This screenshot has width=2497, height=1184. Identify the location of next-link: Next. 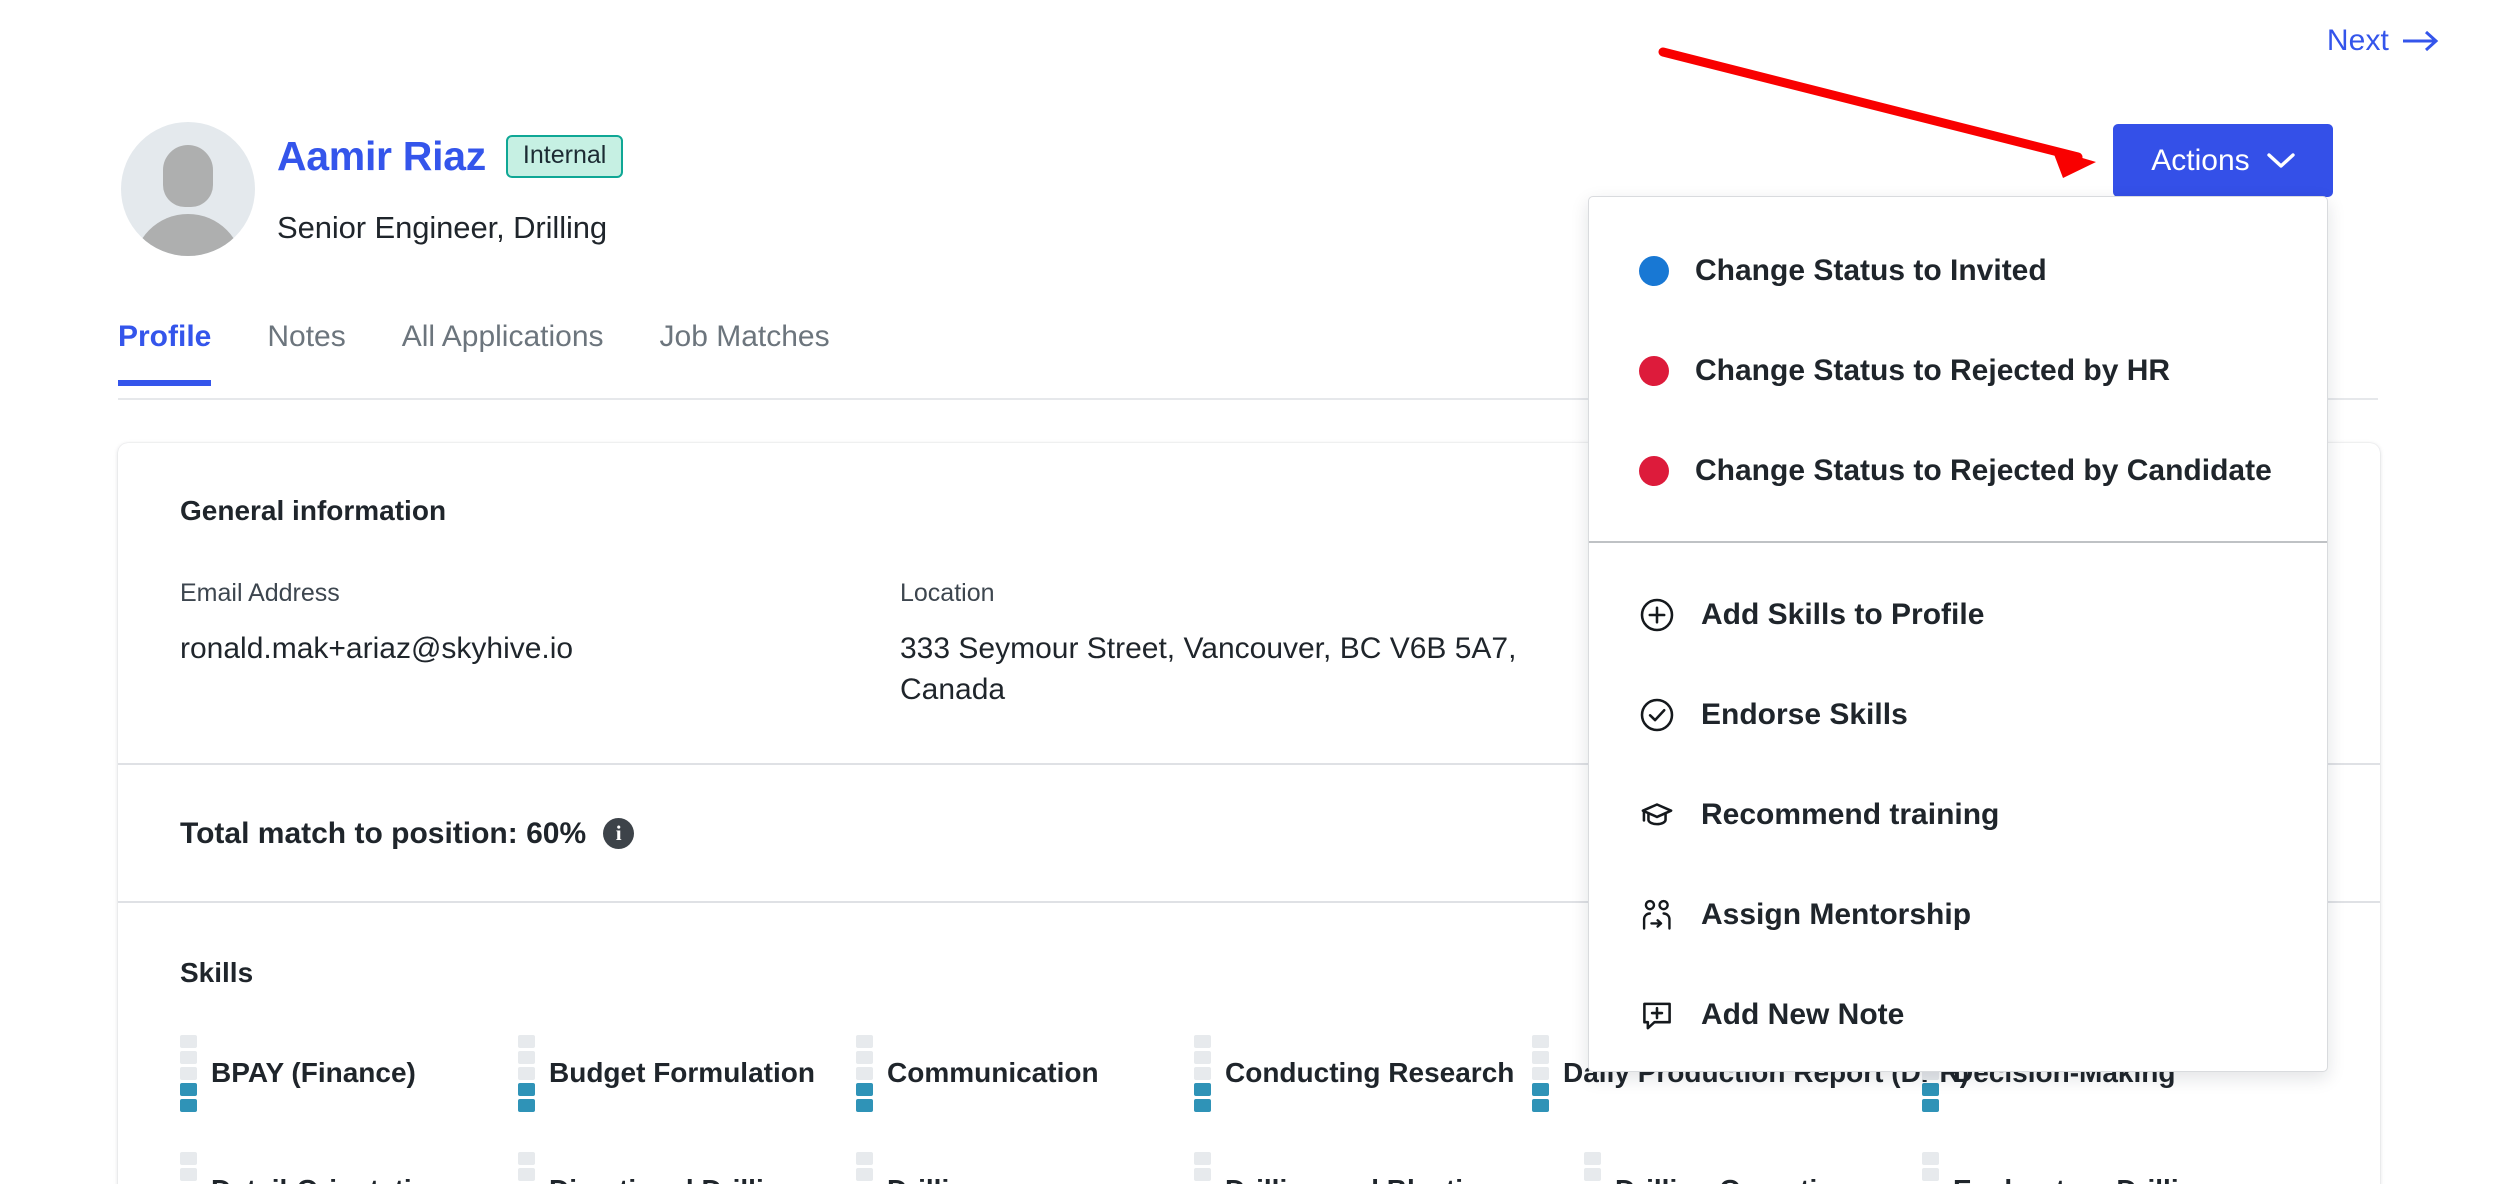
(2383, 41).